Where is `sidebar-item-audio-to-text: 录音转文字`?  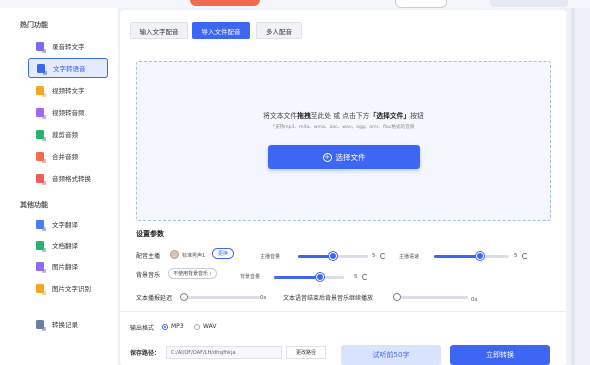 sidebar-item-audio-to-text: 录音转文字 is located at coordinates (68, 46).